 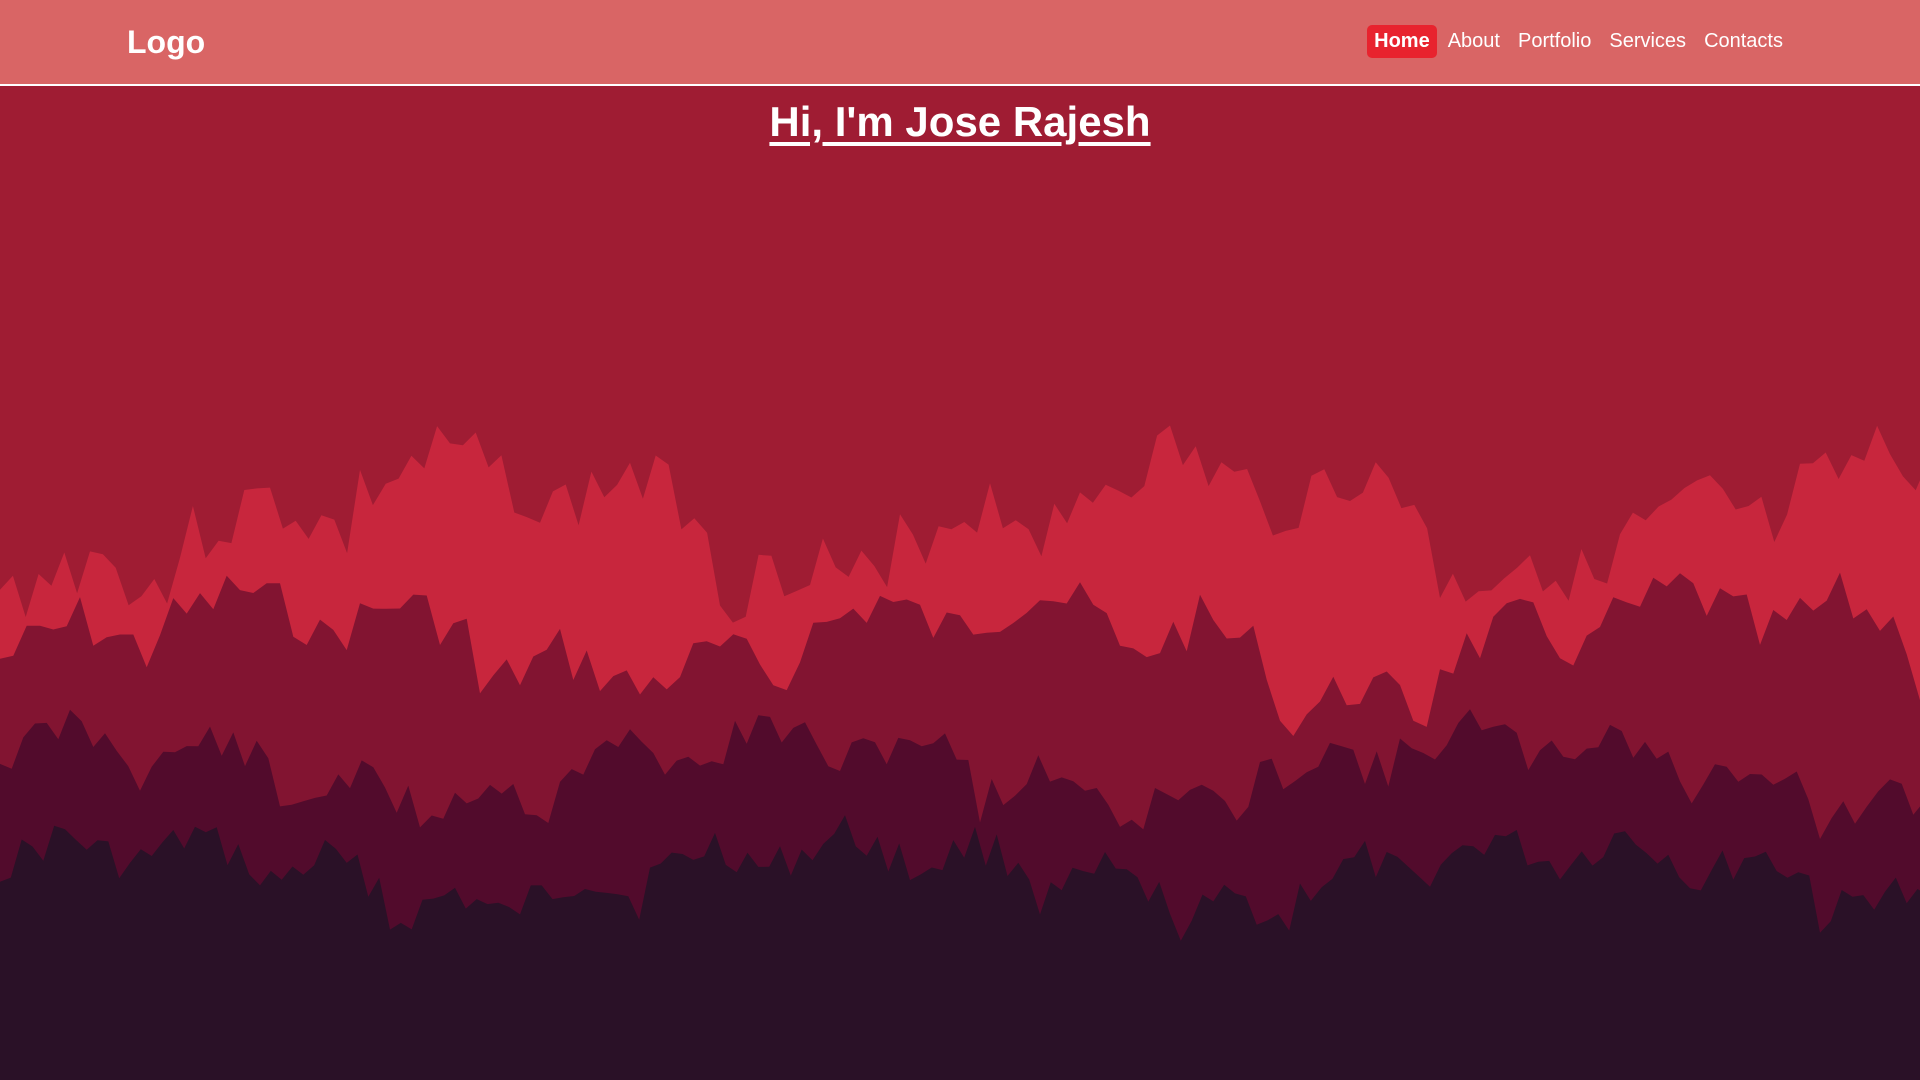 What do you see at coordinates (960, 121) in the screenshot?
I see `hero-title: Hi, I'm Jose Rajesh` at bounding box center [960, 121].